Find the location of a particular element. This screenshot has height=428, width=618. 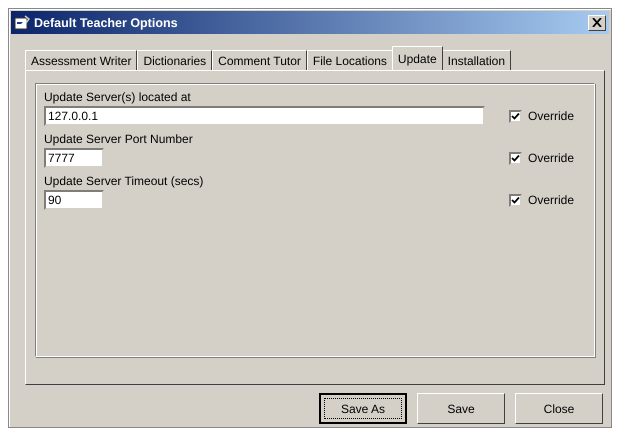

input-field: 7777 is located at coordinates (74, 158).